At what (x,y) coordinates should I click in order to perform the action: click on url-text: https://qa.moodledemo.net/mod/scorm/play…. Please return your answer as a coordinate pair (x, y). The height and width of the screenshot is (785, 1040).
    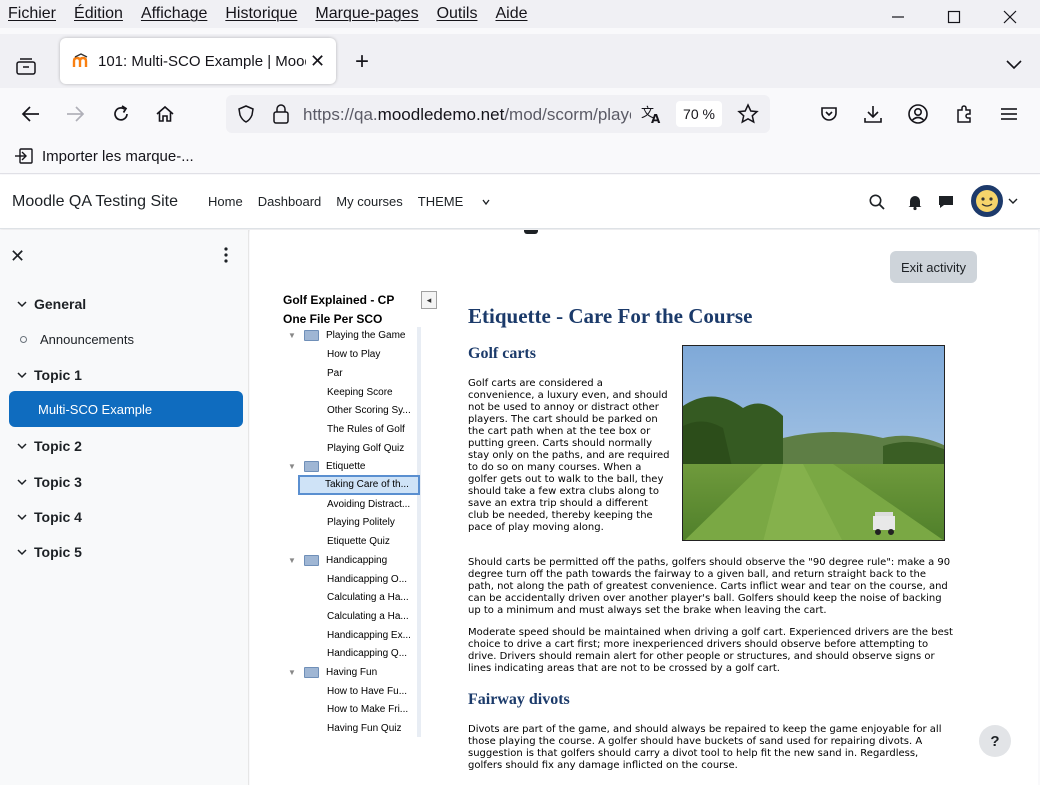
    Looking at the image, I should click on (467, 115).